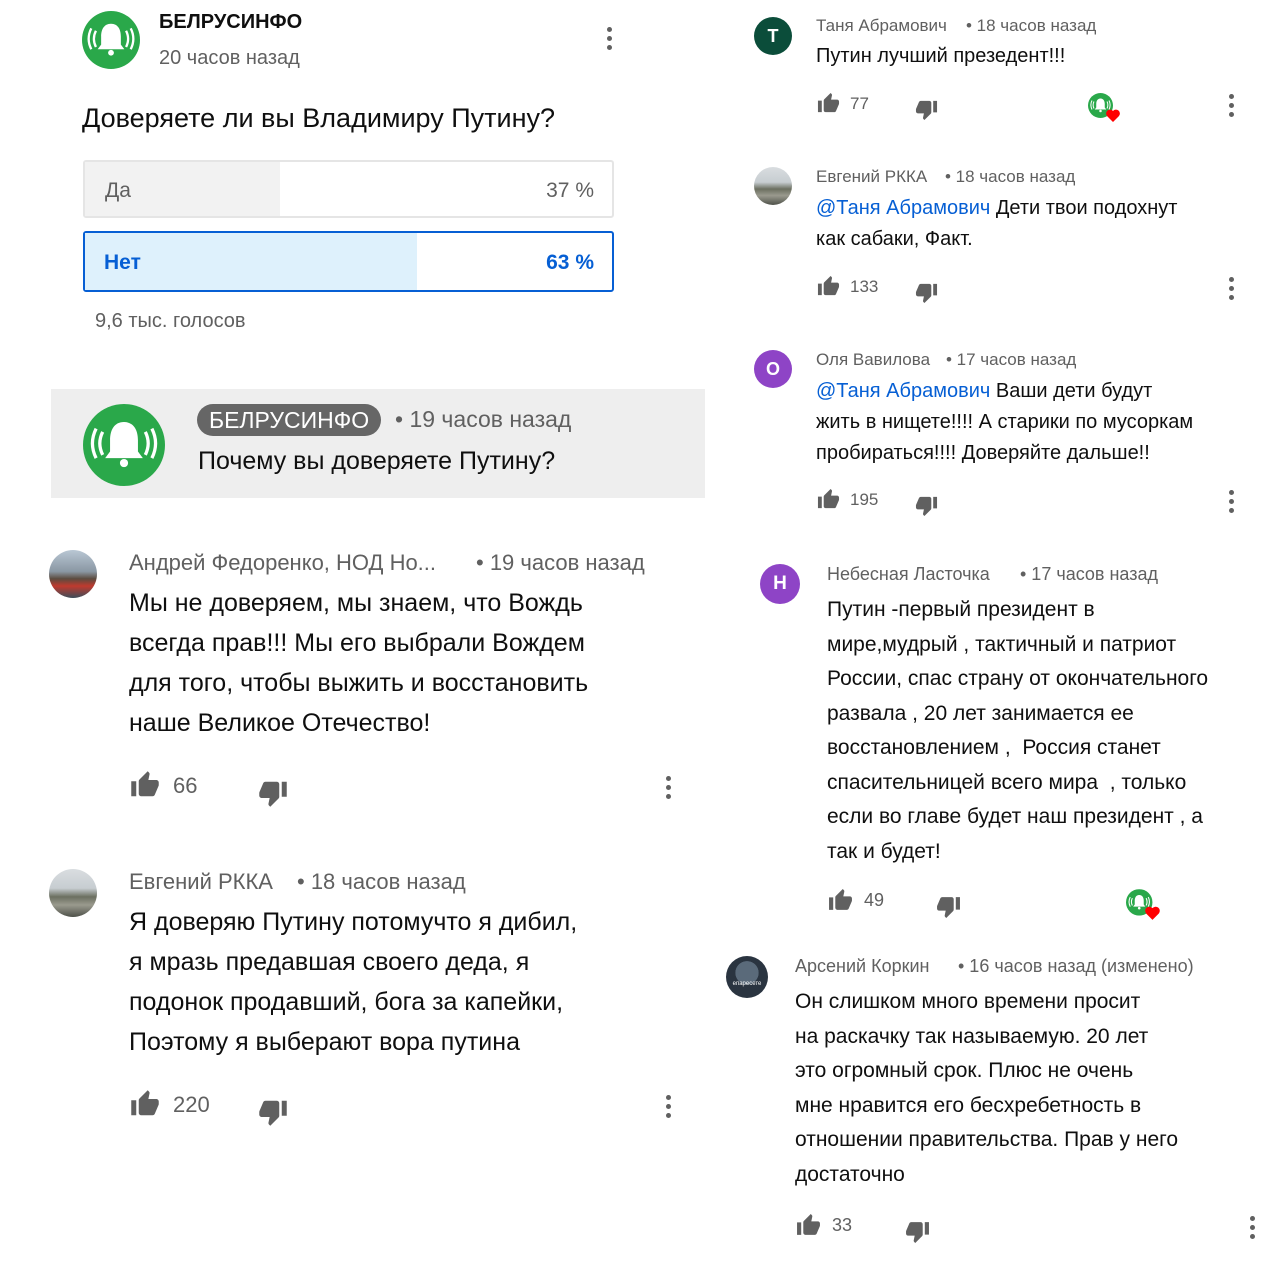 Image resolution: width=1280 pixels, height=1280 pixels. What do you see at coordinates (1015, 816) in the screenshot?
I see `comment-line: если во главе будет наш президент , а` at bounding box center [1015, 816].